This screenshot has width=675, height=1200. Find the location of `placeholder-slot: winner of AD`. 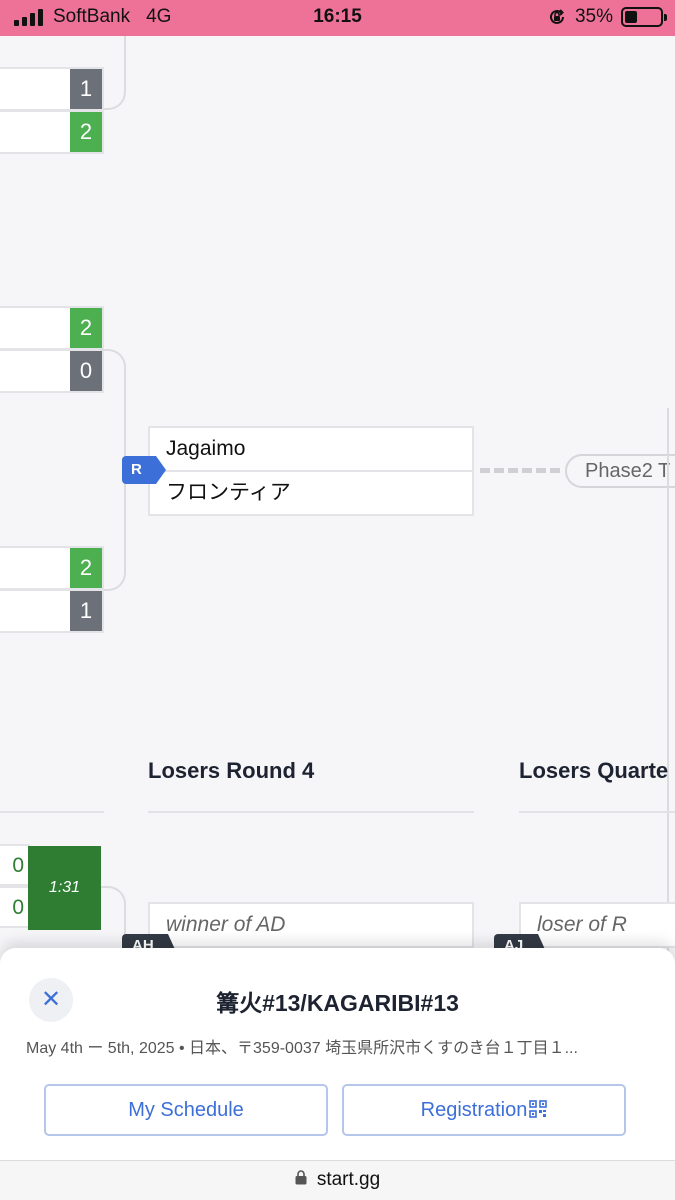

placeholder-slot: winner of AD is located at coordinates (311, 925).